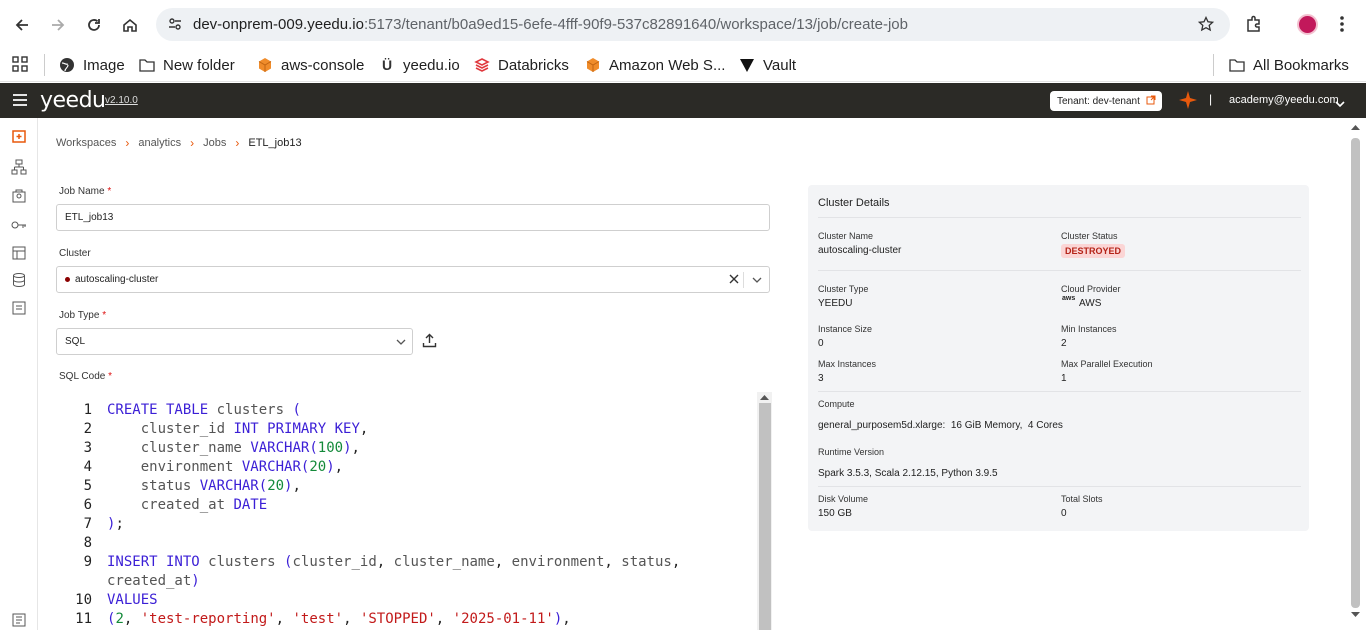  What do you see at coordinates (132, 600) in the screenshot?
I see `code-line: VALUES` at bounding box center [132, 600].